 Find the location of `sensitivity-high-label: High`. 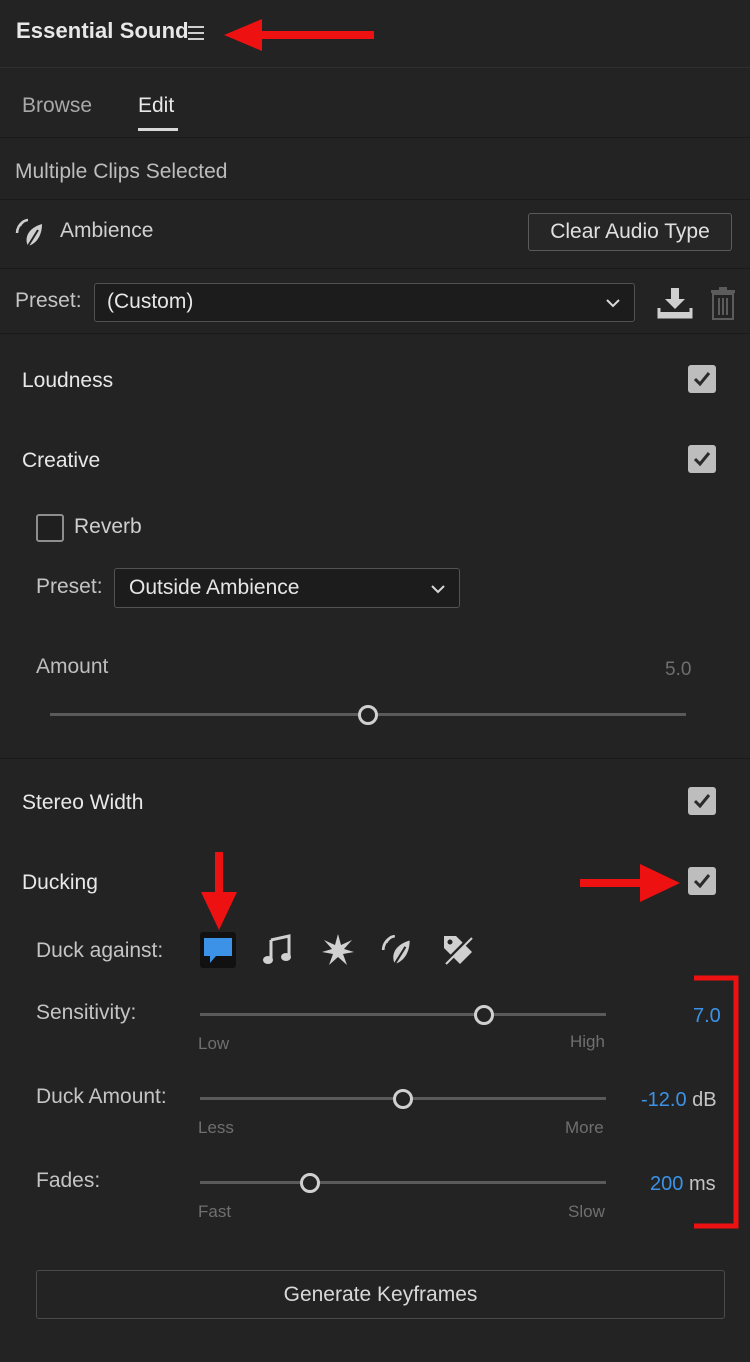

sensitivity-high-label: High is located at coordinates (587, 1041).